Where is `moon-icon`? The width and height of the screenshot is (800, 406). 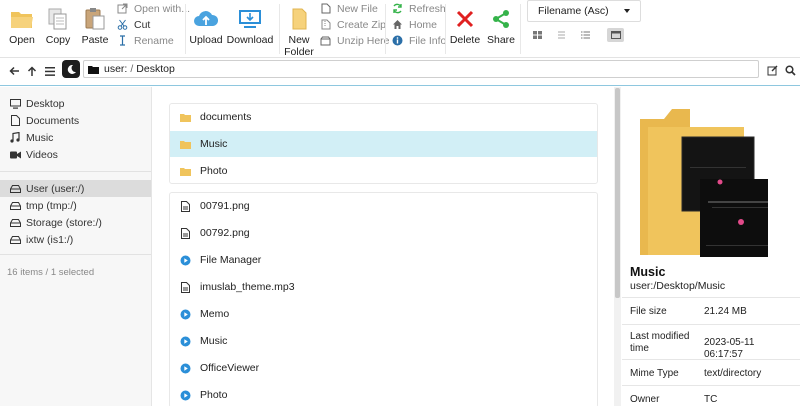
moon-icon is located at coordinates (71, 69).